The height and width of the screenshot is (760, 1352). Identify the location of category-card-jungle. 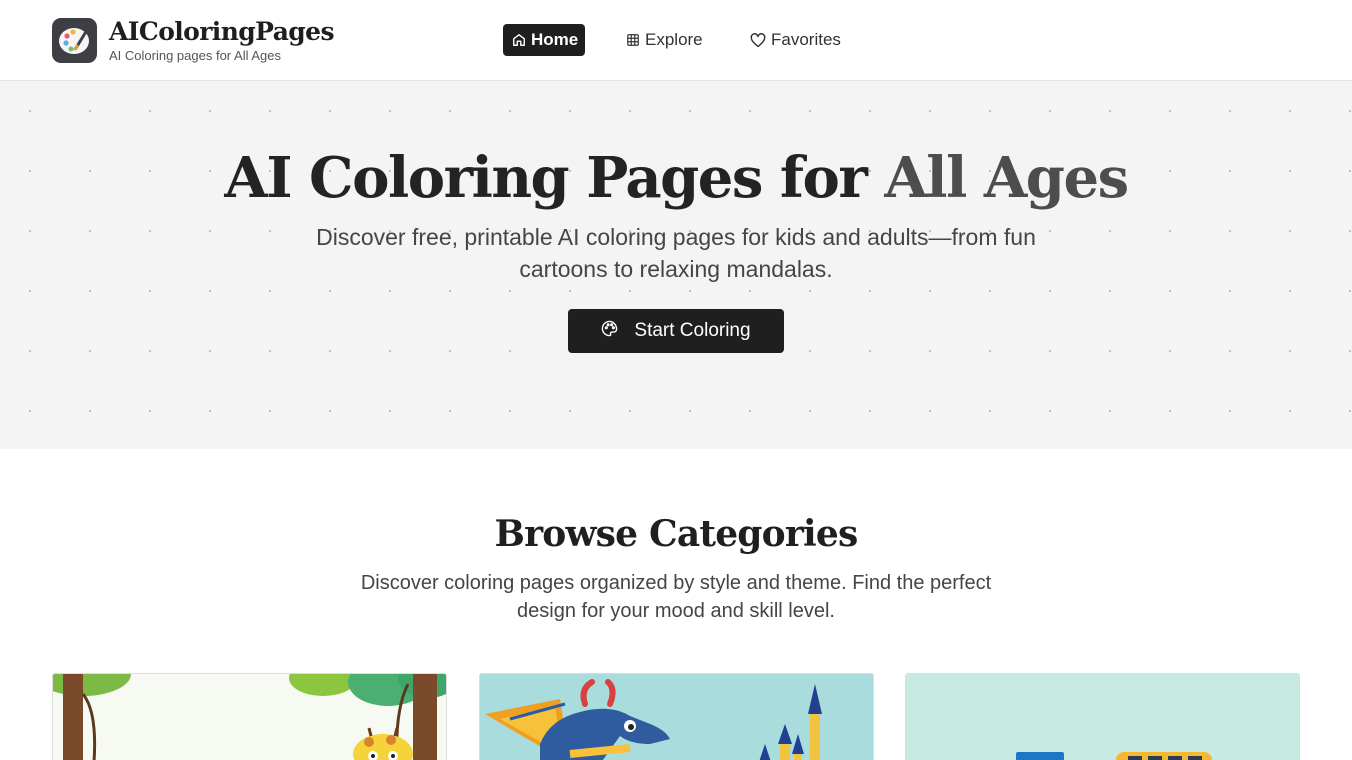
(249, 716).